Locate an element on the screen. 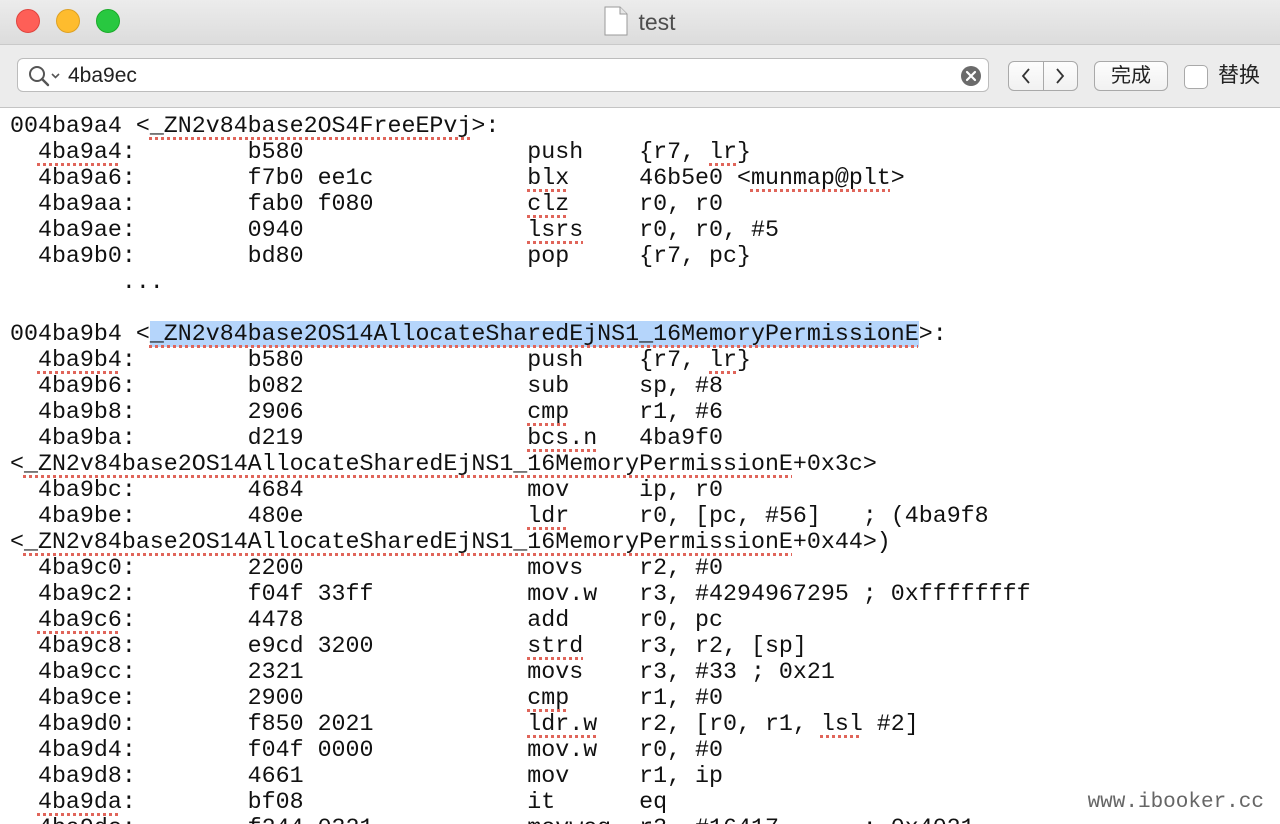 This screenshot has width=1280, height=824. code-text: +0x44>) is located at coordinates (841, 542).